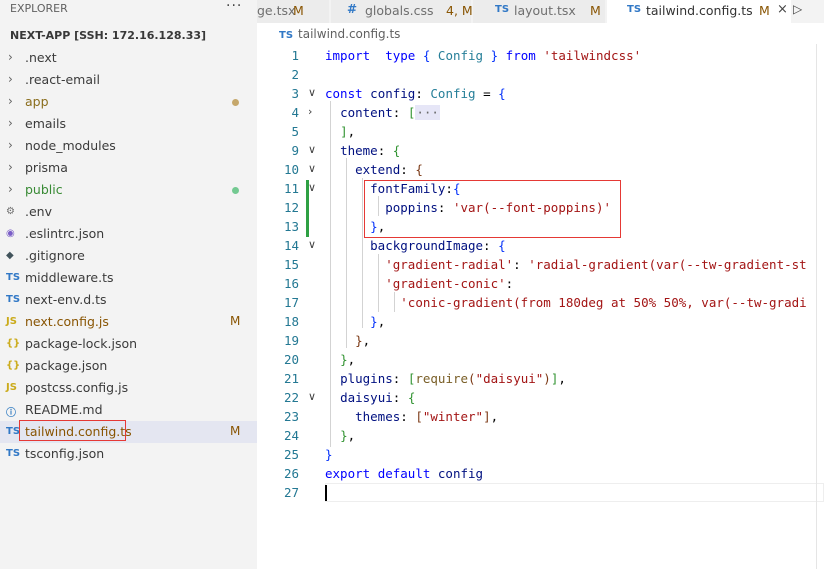  What do you see at coordinates (540, 492) in the screenshot?
I see `code-line: 27` at bounding box center [540, 492].